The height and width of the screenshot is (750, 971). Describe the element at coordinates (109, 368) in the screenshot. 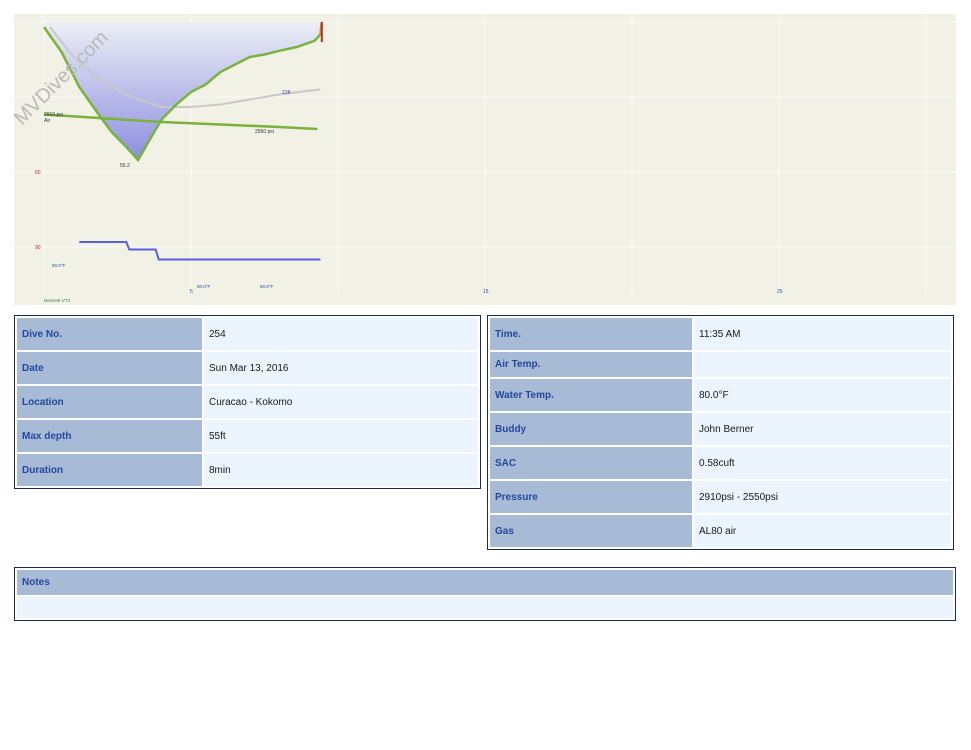

I see `row-label: Date` at that location.